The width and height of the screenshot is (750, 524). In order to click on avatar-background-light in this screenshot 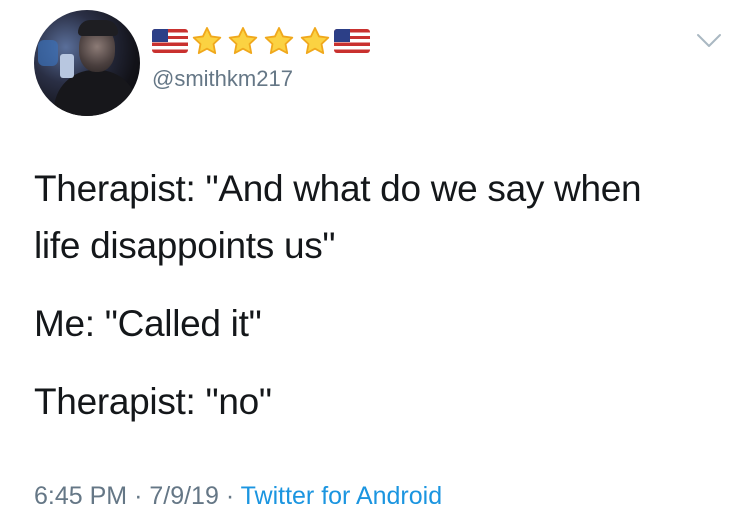, I will do `click(48, 53)`.